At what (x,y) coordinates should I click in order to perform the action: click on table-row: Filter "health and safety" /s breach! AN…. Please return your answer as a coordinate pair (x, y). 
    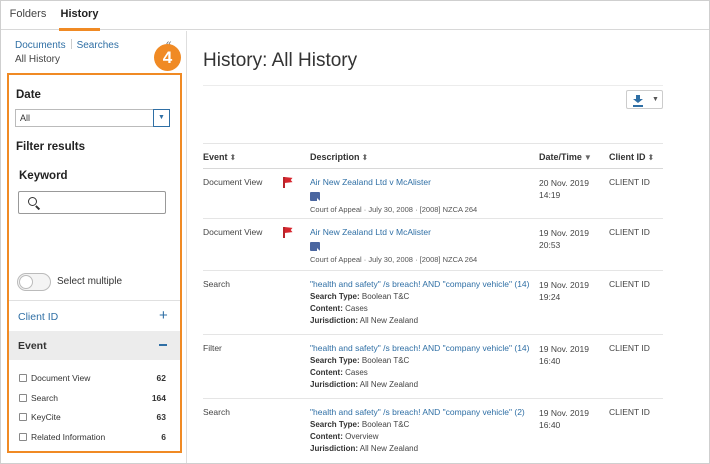
    Looking at the image, I should click on (433, 367).